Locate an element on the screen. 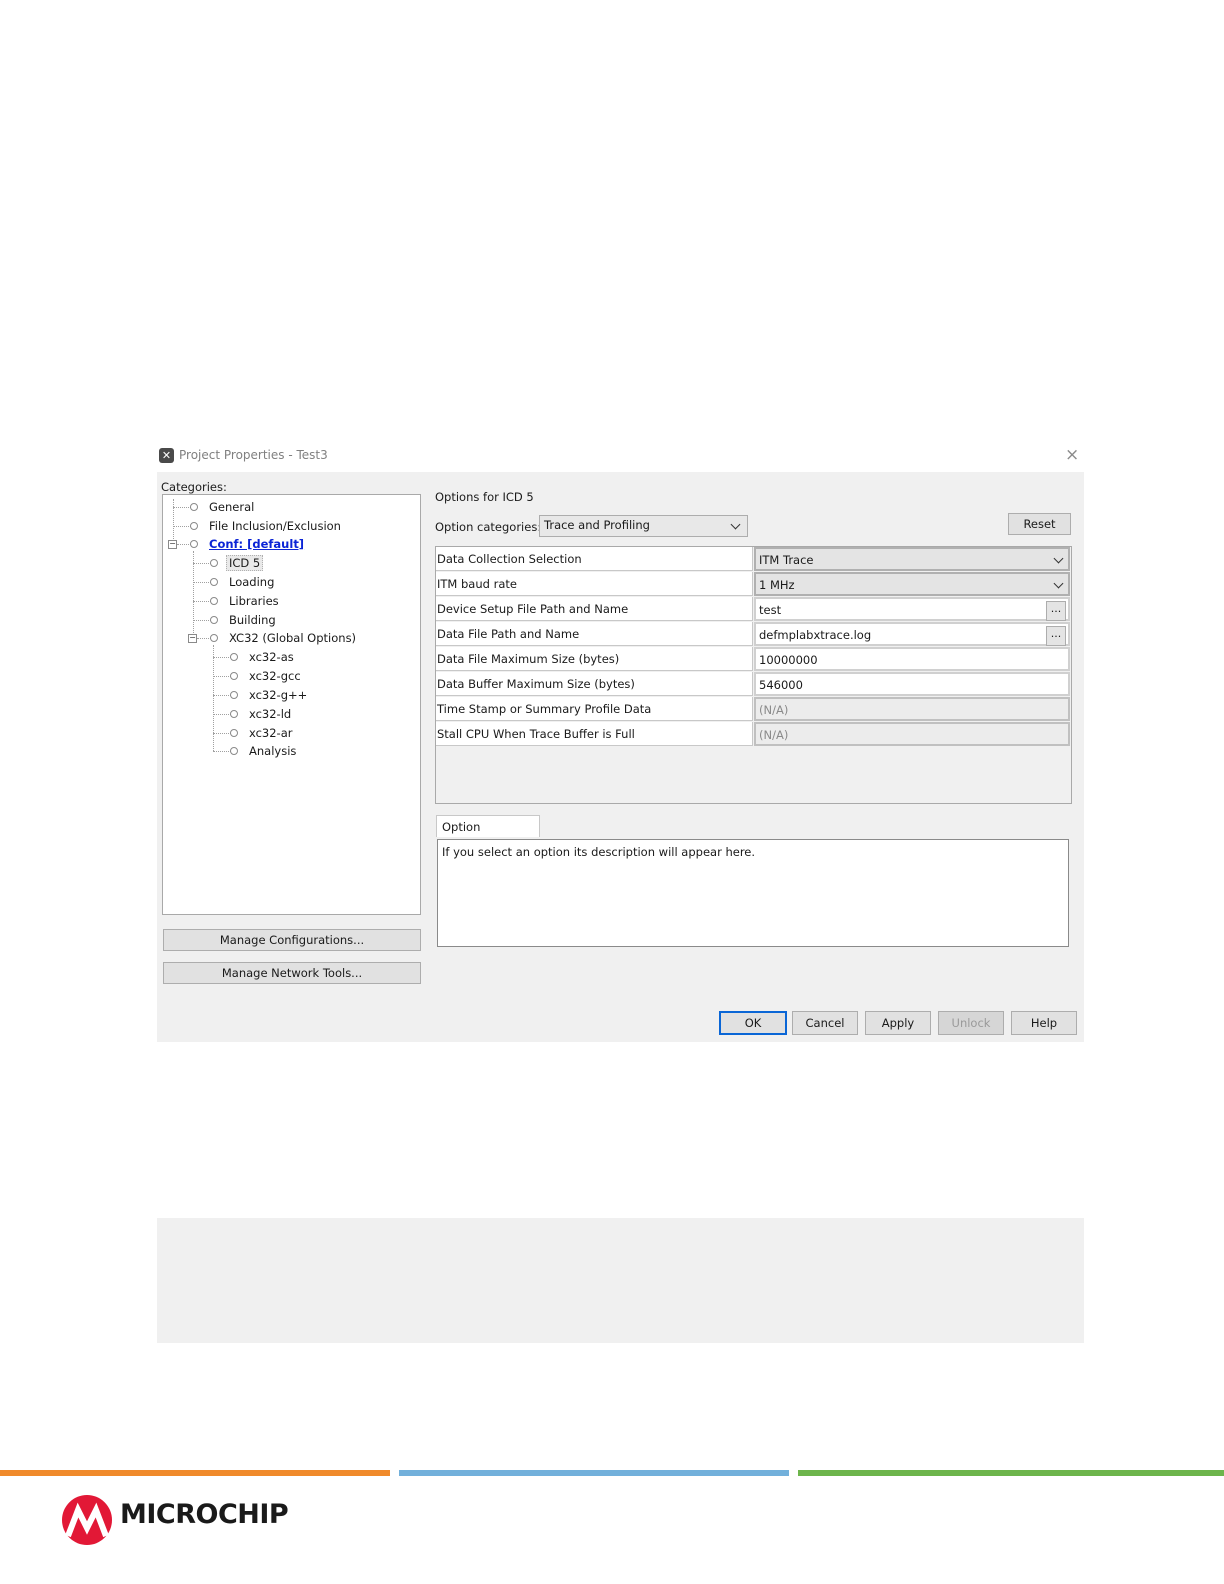 Image resolution: width=1224 pixels, height=1584 pixels. property-name: Data Collection Selection is located at coordinates (594, 559).